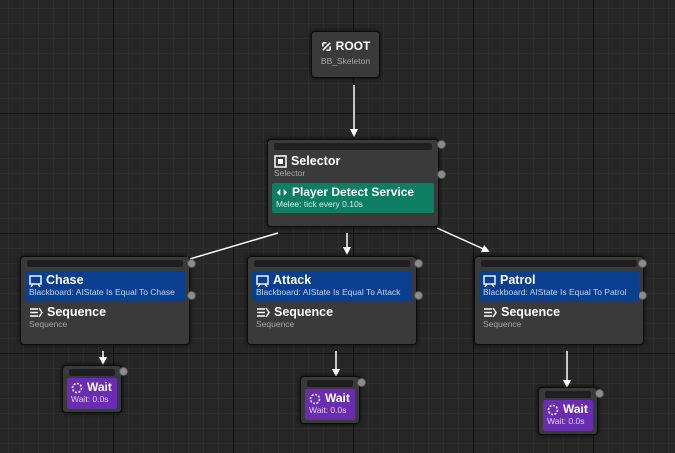 The image size is (675, 453). Describe the element at coordinates (304, 312) in the screenshot. I see `attack-sequence-title: Sequence` at that location.